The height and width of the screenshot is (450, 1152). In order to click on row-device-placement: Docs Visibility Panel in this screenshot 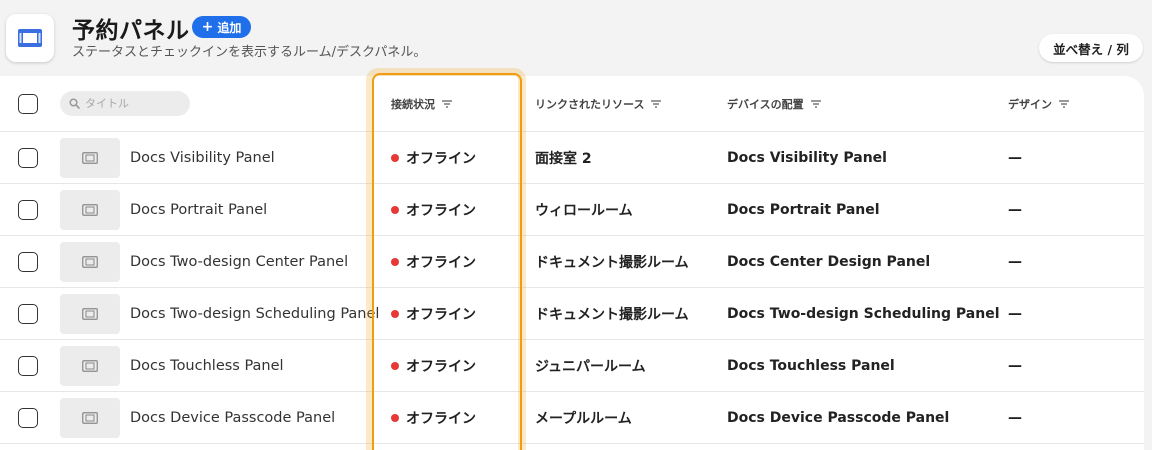, I will do `click(807, 157)`.